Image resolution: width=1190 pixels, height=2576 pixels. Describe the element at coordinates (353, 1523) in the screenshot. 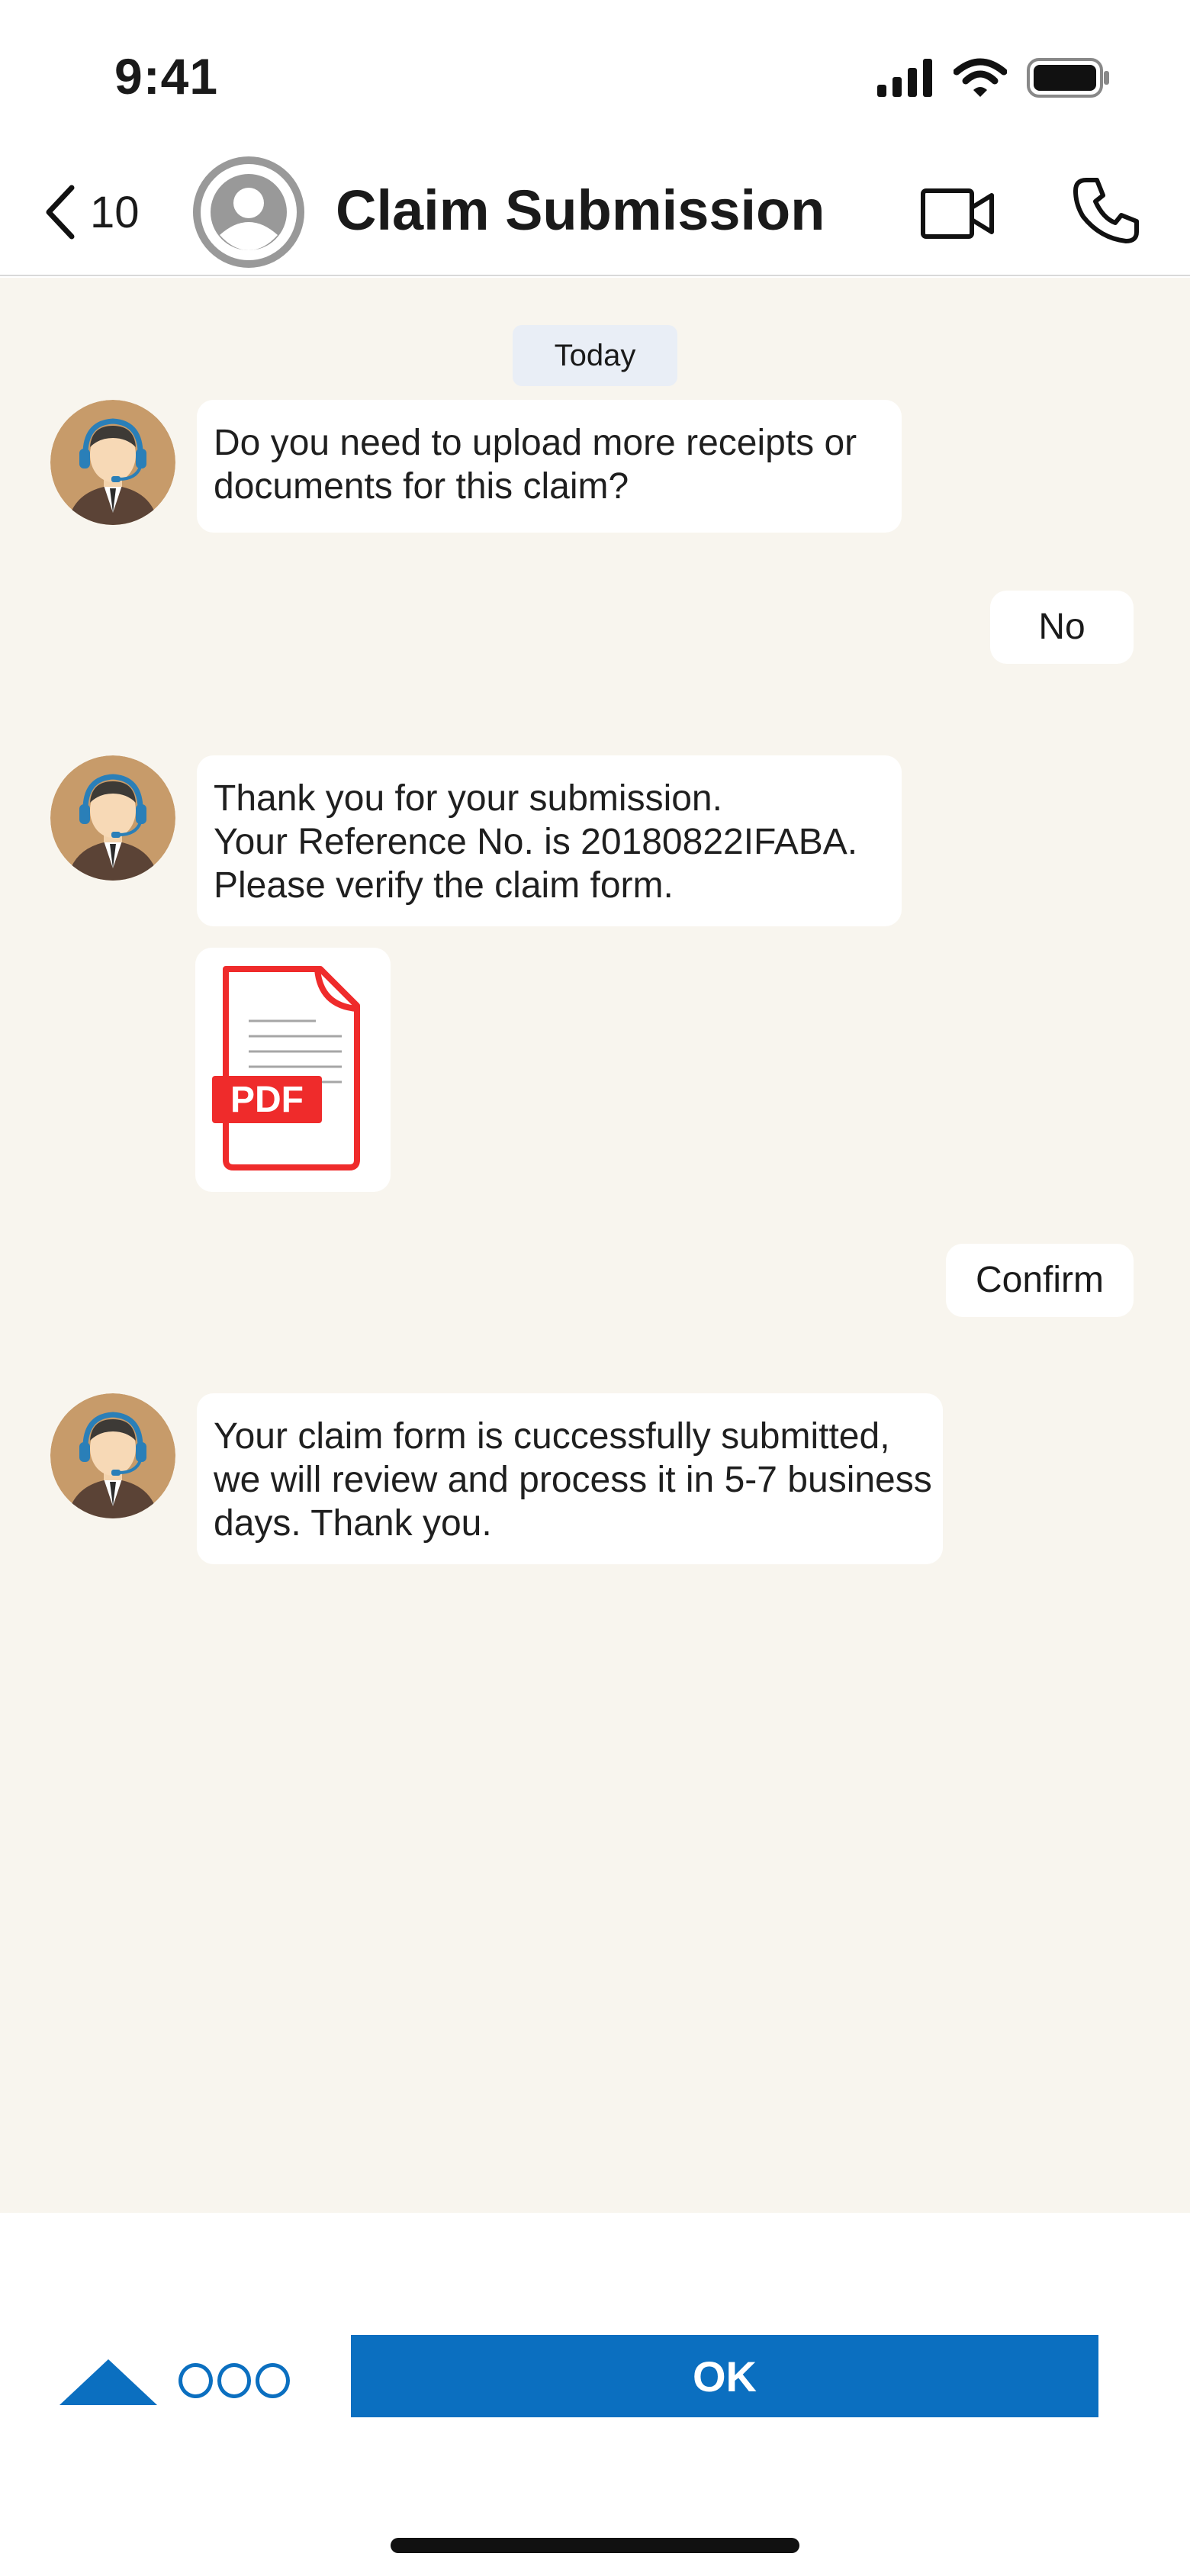

I see `message-line: days. Thank you.` at that location.